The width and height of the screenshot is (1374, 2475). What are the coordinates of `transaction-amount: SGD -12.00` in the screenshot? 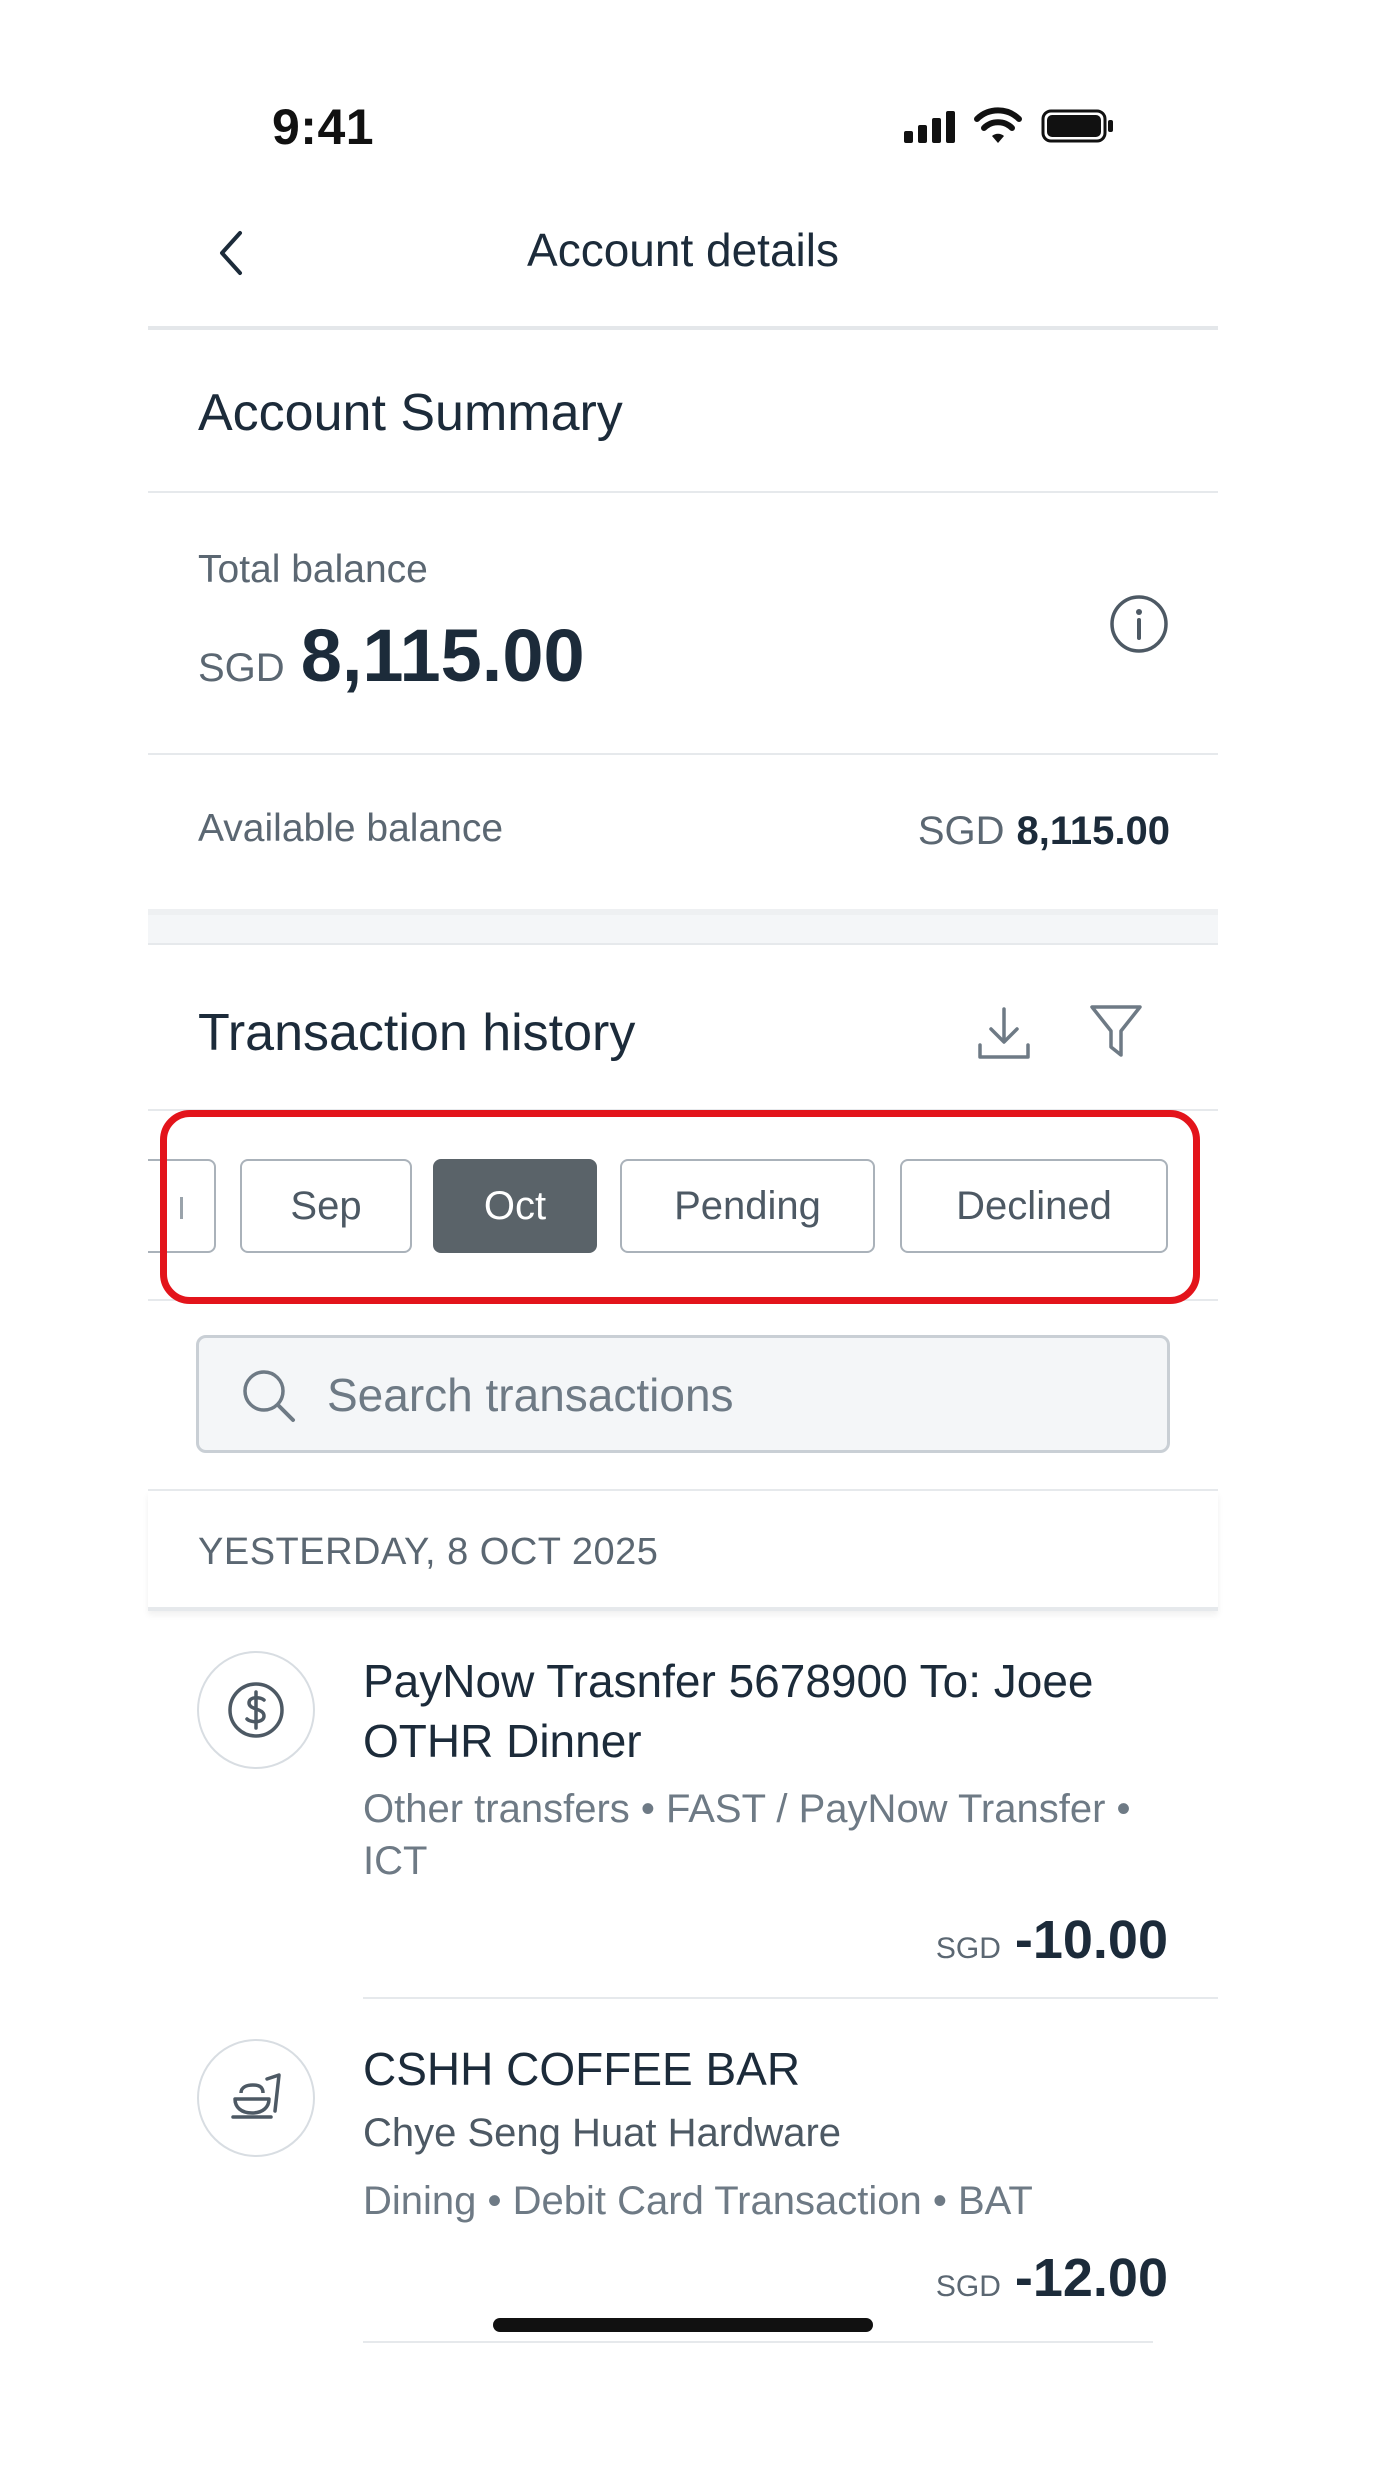 It's located at (1052, 2278).